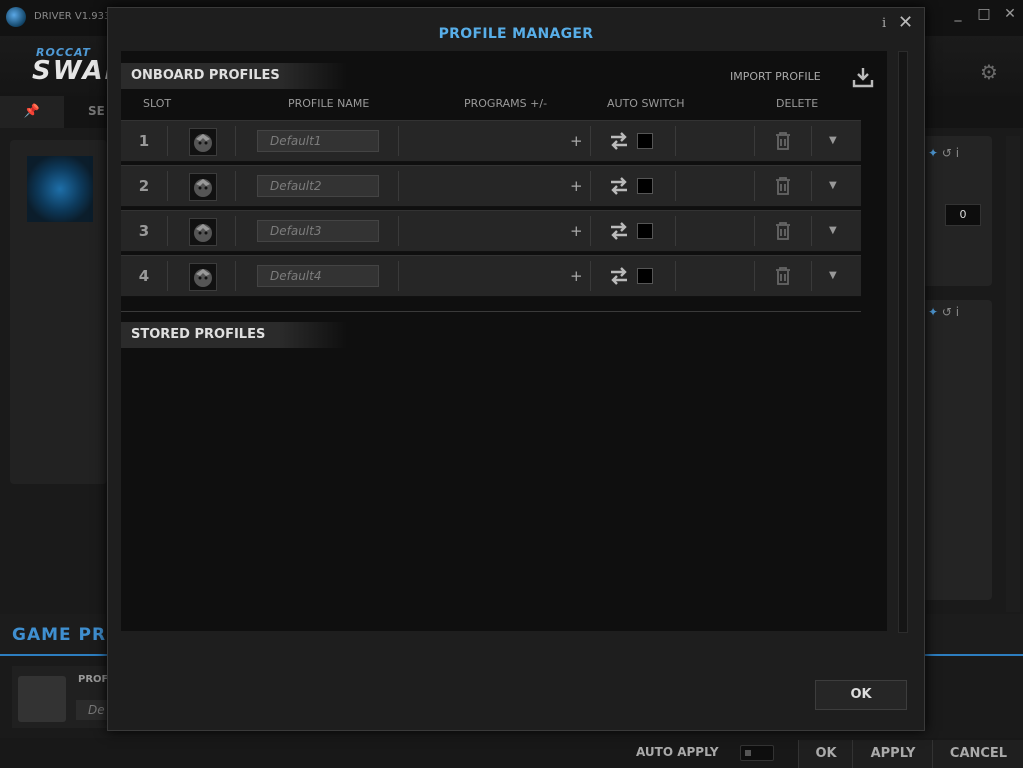  I want to click on onboard-profiles-header: ONBOARD PROFILES, so click(234, 76).